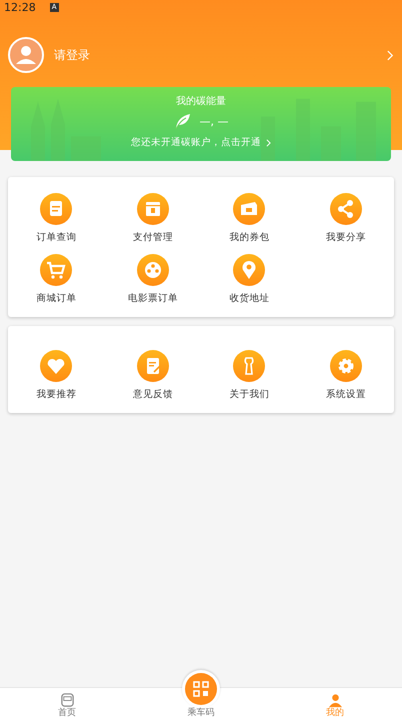 The width and height of the screenshot is (402, 720). What do you see at coordinates (20, 7) in the screenshot?
I see `status-time: 12:28` at bounding box center [20, 7].